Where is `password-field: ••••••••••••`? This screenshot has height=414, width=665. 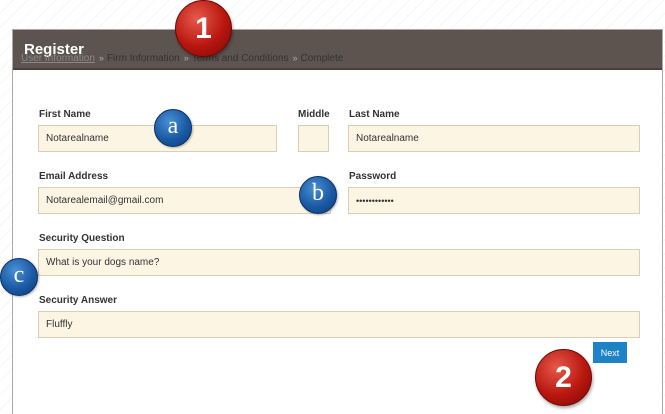
password-field: •••••••••••• is located at coordinates (494, 200).